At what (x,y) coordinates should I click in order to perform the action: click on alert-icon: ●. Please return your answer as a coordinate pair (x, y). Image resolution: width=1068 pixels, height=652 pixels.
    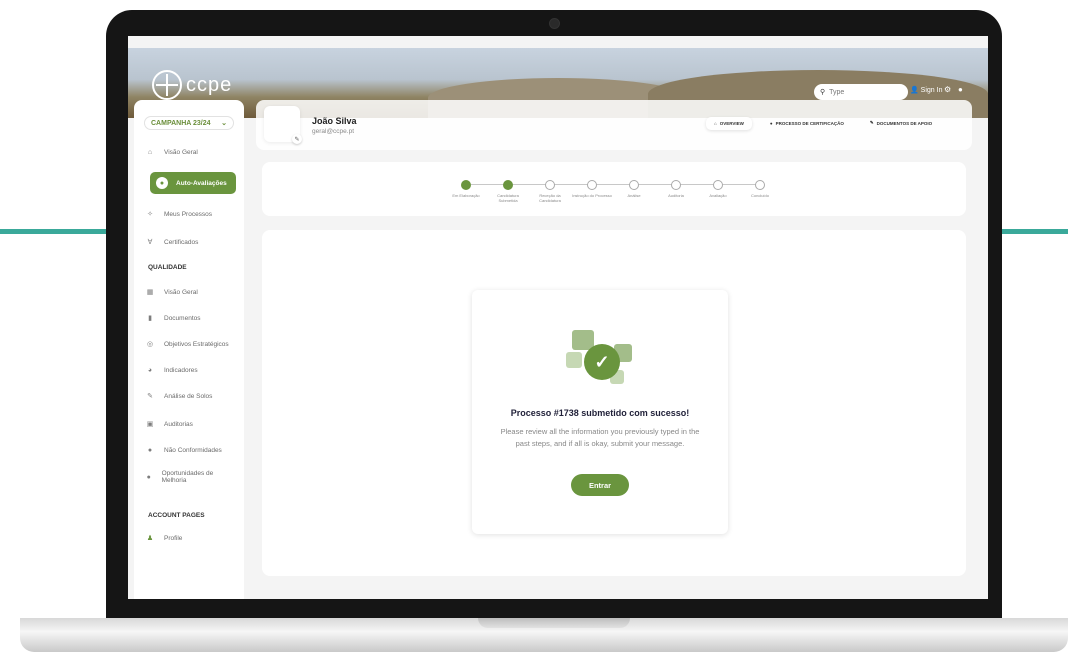
    Looking at the image, I should click on (150, 450).